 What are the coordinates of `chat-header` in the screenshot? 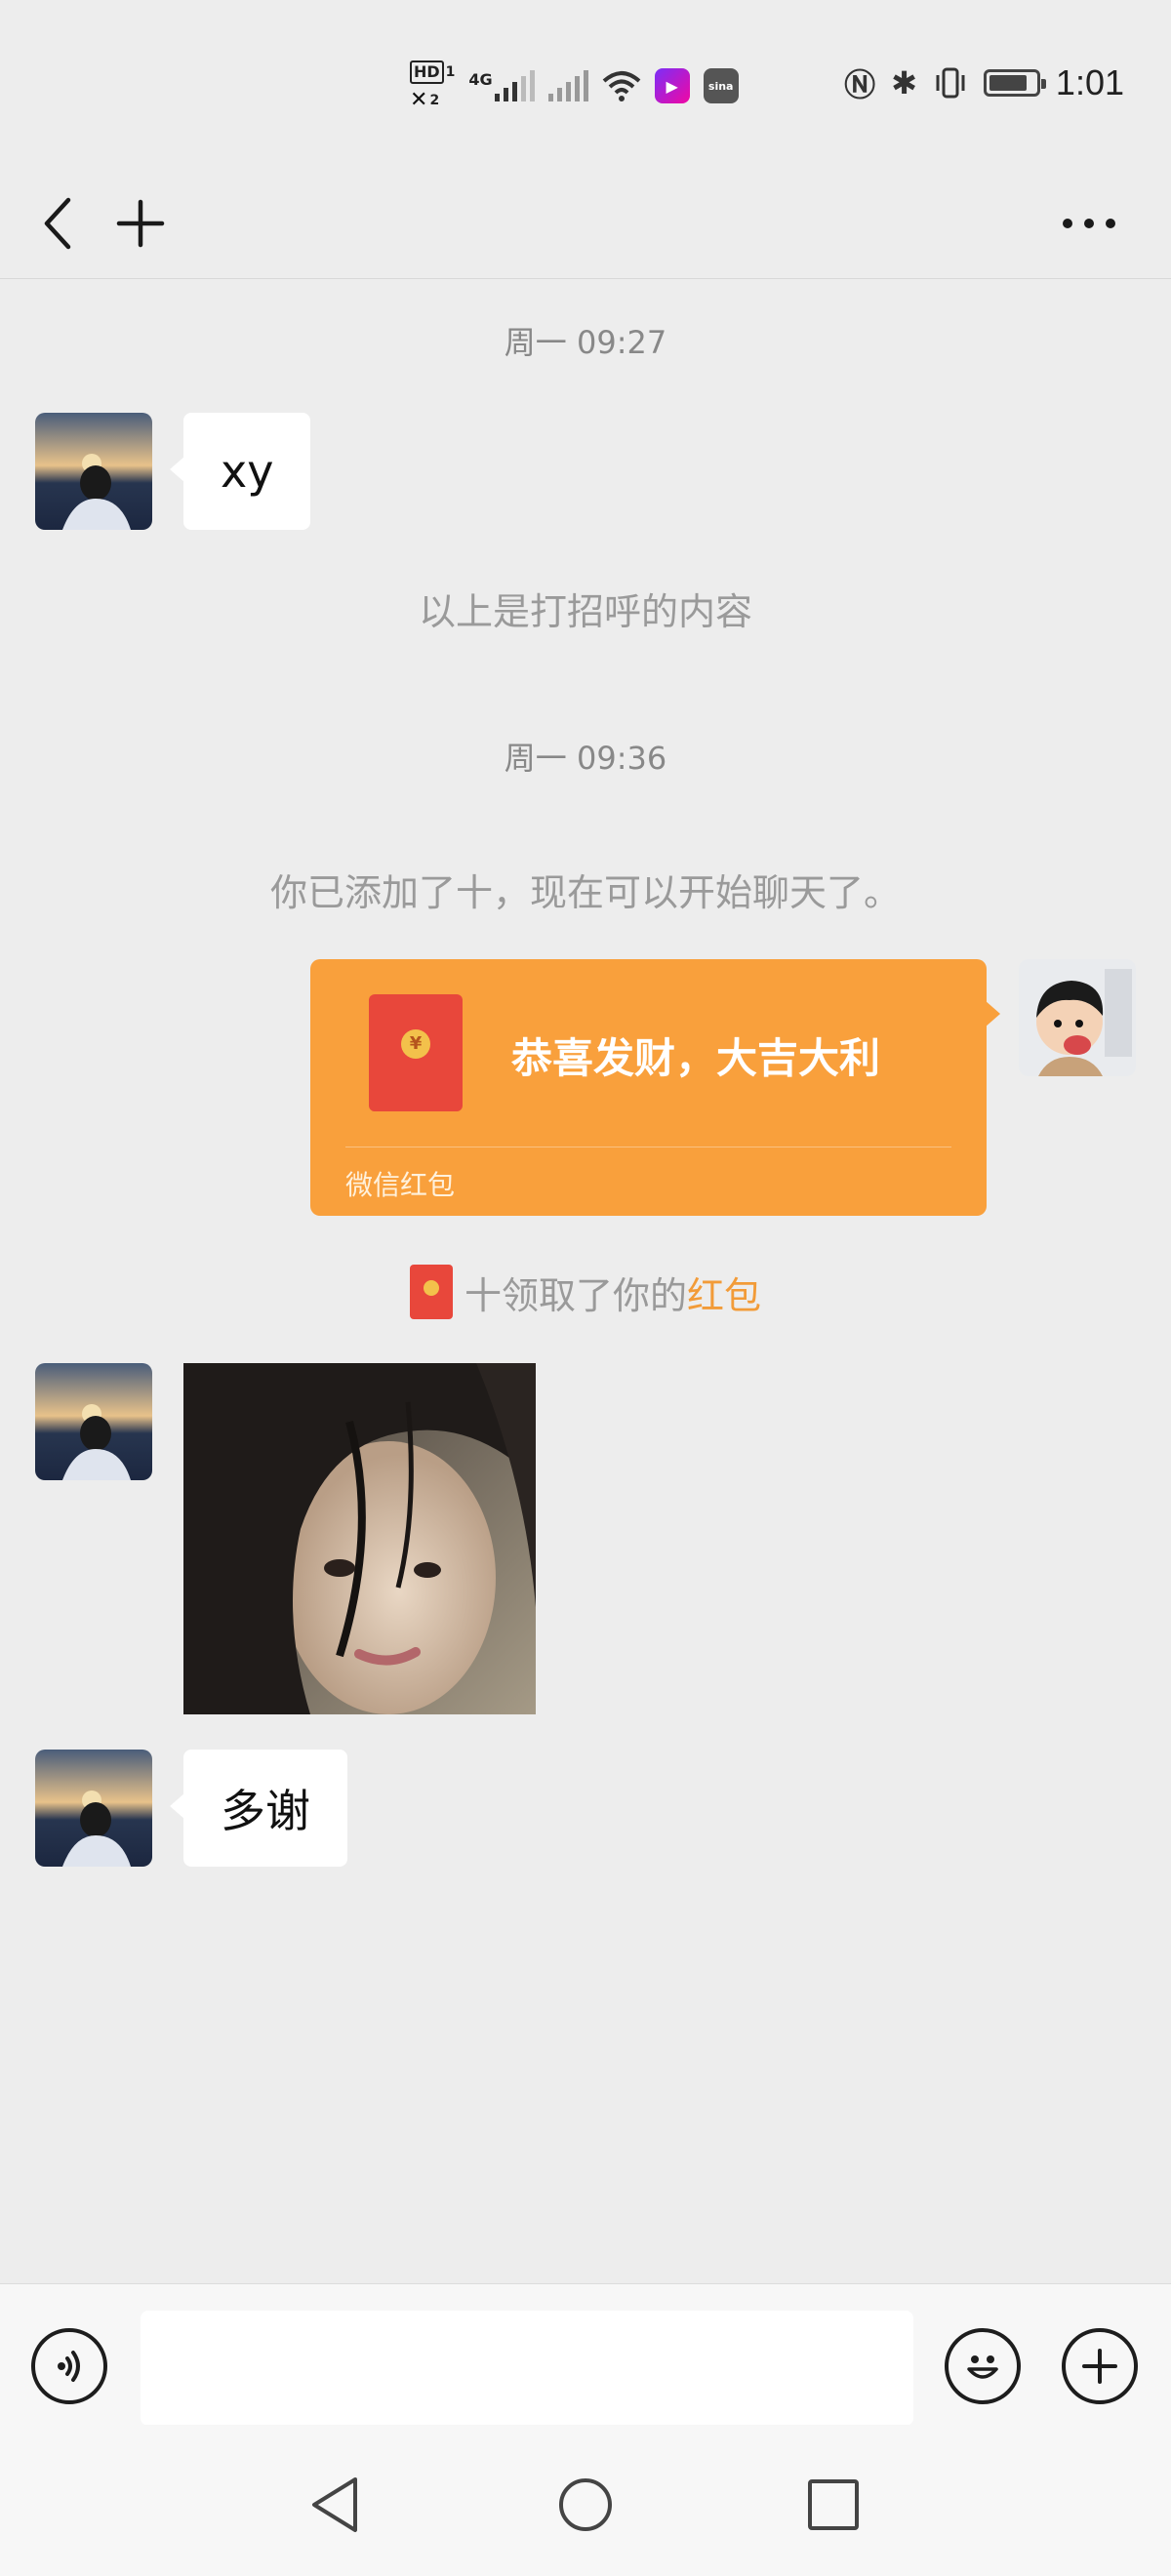 It's located at (585, 225).